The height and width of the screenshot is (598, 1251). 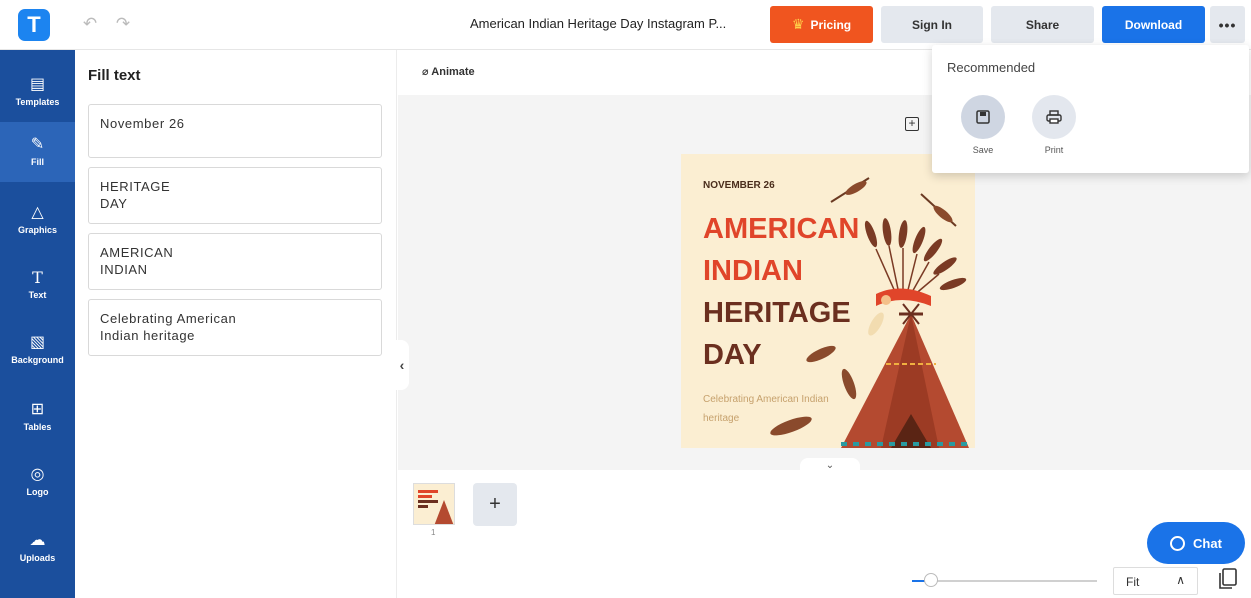 What do you see at coordinates (37, 102) in the screenshot?
I see `sidebar-item-label: Templates` at bounding box center [37, 102].